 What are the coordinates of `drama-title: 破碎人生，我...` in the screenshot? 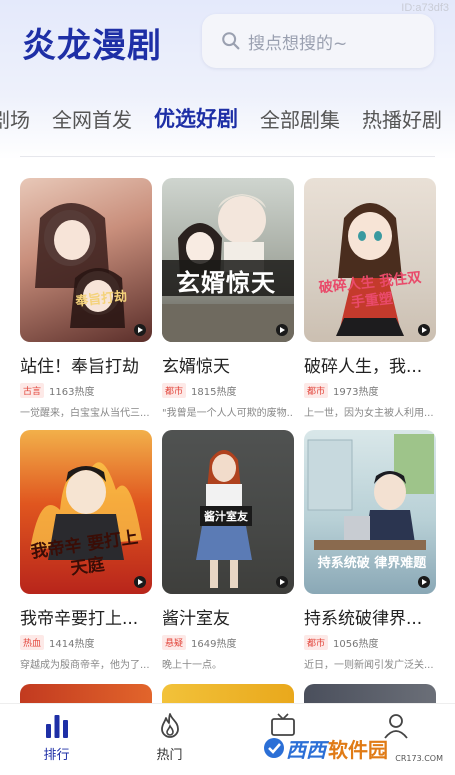 It's located at (363, 367).